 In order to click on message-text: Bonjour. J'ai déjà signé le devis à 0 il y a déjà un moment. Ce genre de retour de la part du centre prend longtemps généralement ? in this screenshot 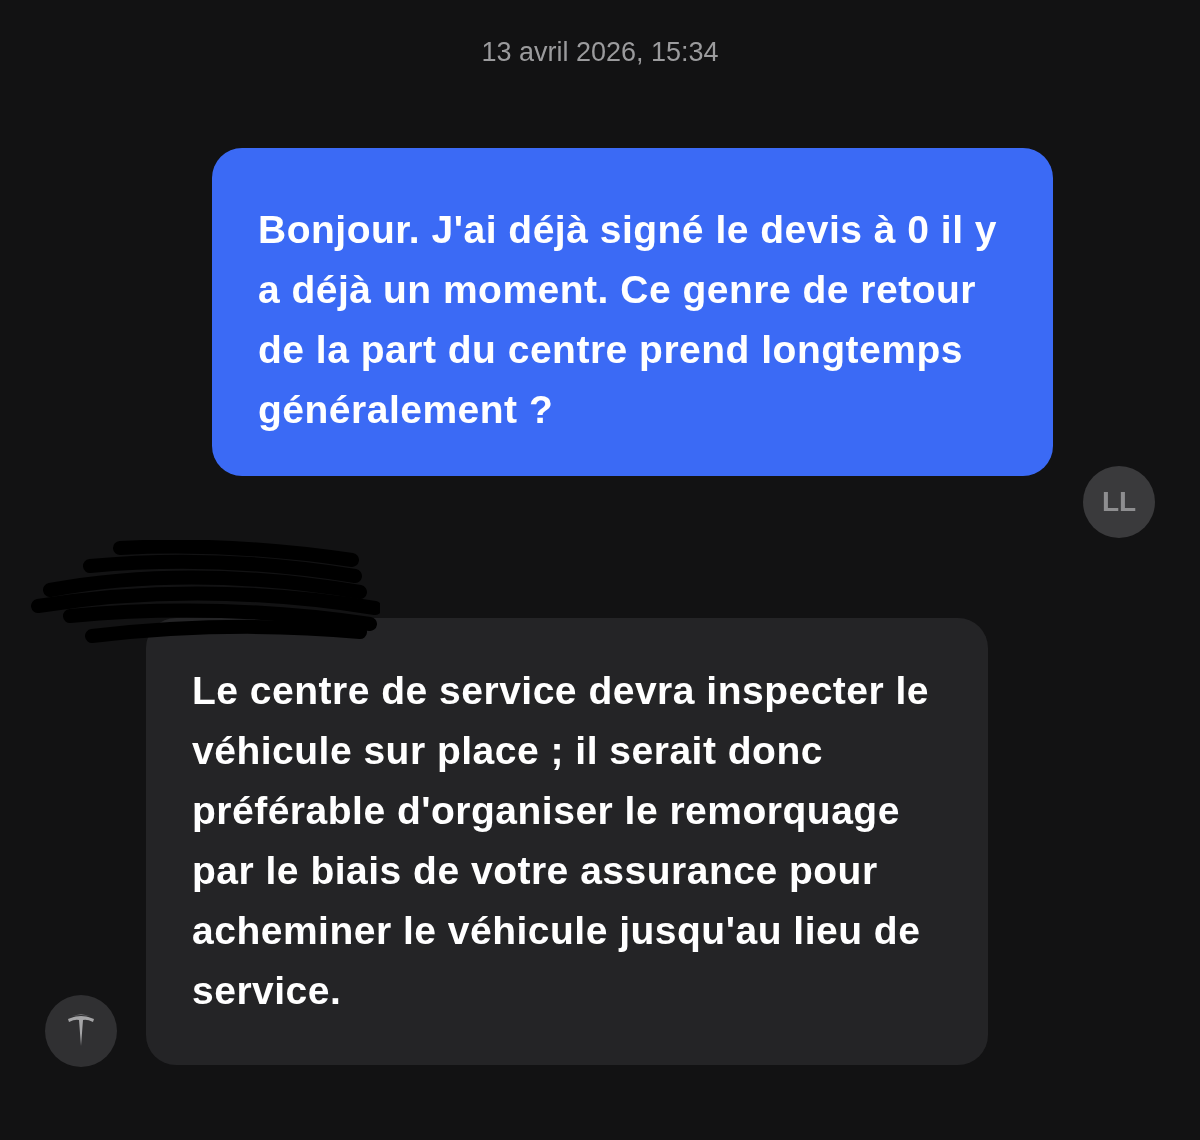, I will do `click(628, 320)`.